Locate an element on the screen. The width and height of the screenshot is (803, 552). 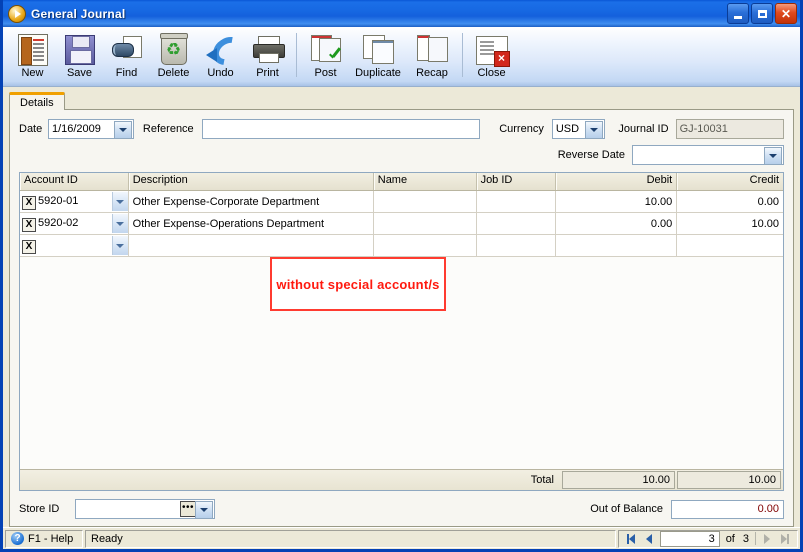
cell-account-id: X 5920-01 is located at coordinates (74, 201).